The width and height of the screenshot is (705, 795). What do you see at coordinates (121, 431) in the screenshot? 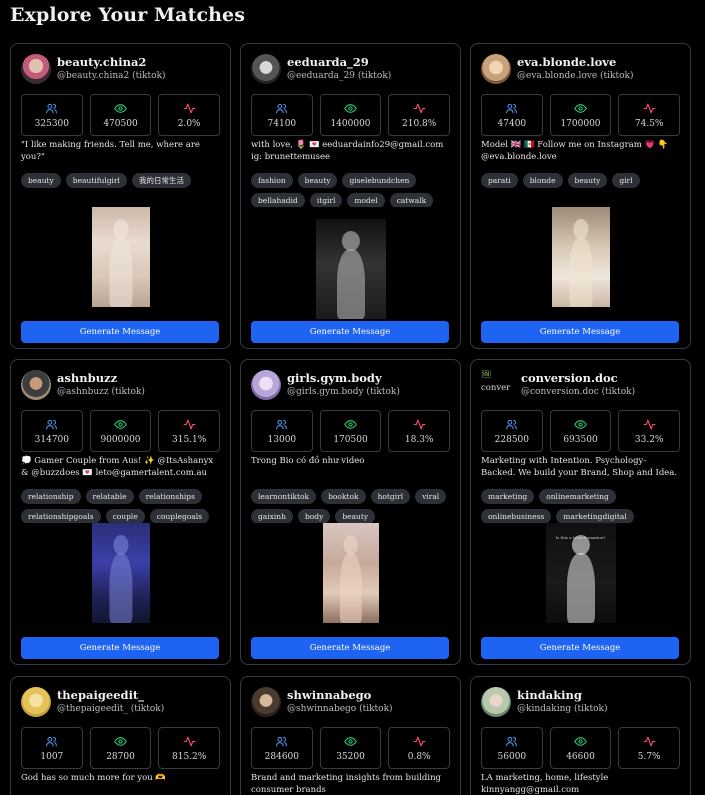
I see `stats-row: 314700 9000000 315.1%` at bounding box center [121, 431].